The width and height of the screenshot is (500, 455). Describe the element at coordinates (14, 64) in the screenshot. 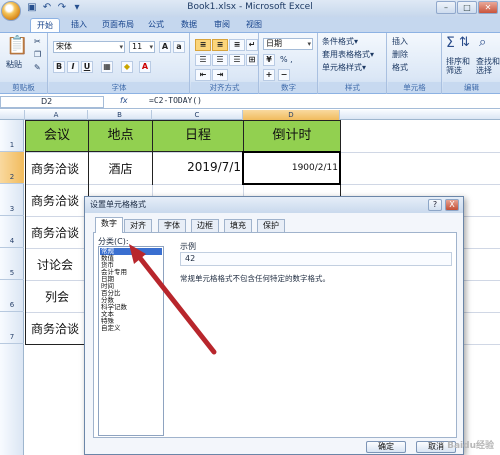

I see `paste-button: 粘贴` at that location.